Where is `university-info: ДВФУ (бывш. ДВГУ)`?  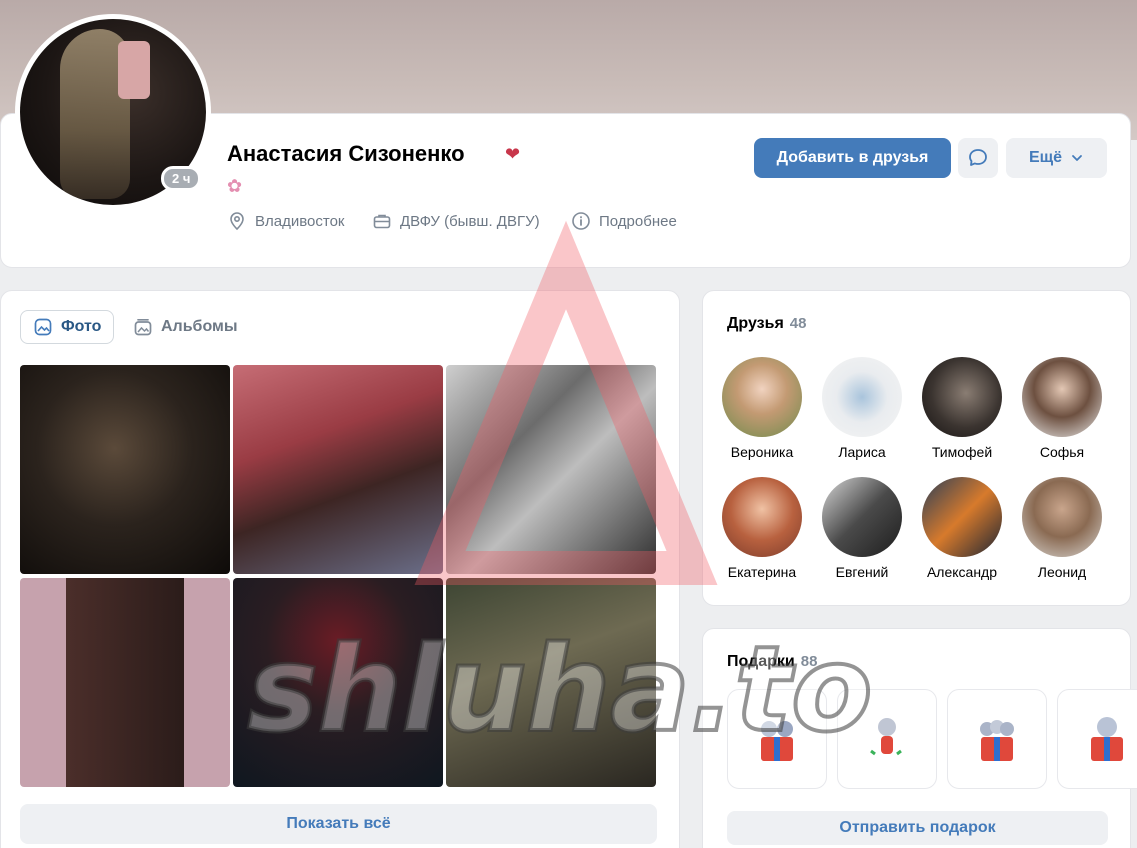 university-info: ДВФУ (бывш. ДВГУ) is located at coordinates (456, 221).